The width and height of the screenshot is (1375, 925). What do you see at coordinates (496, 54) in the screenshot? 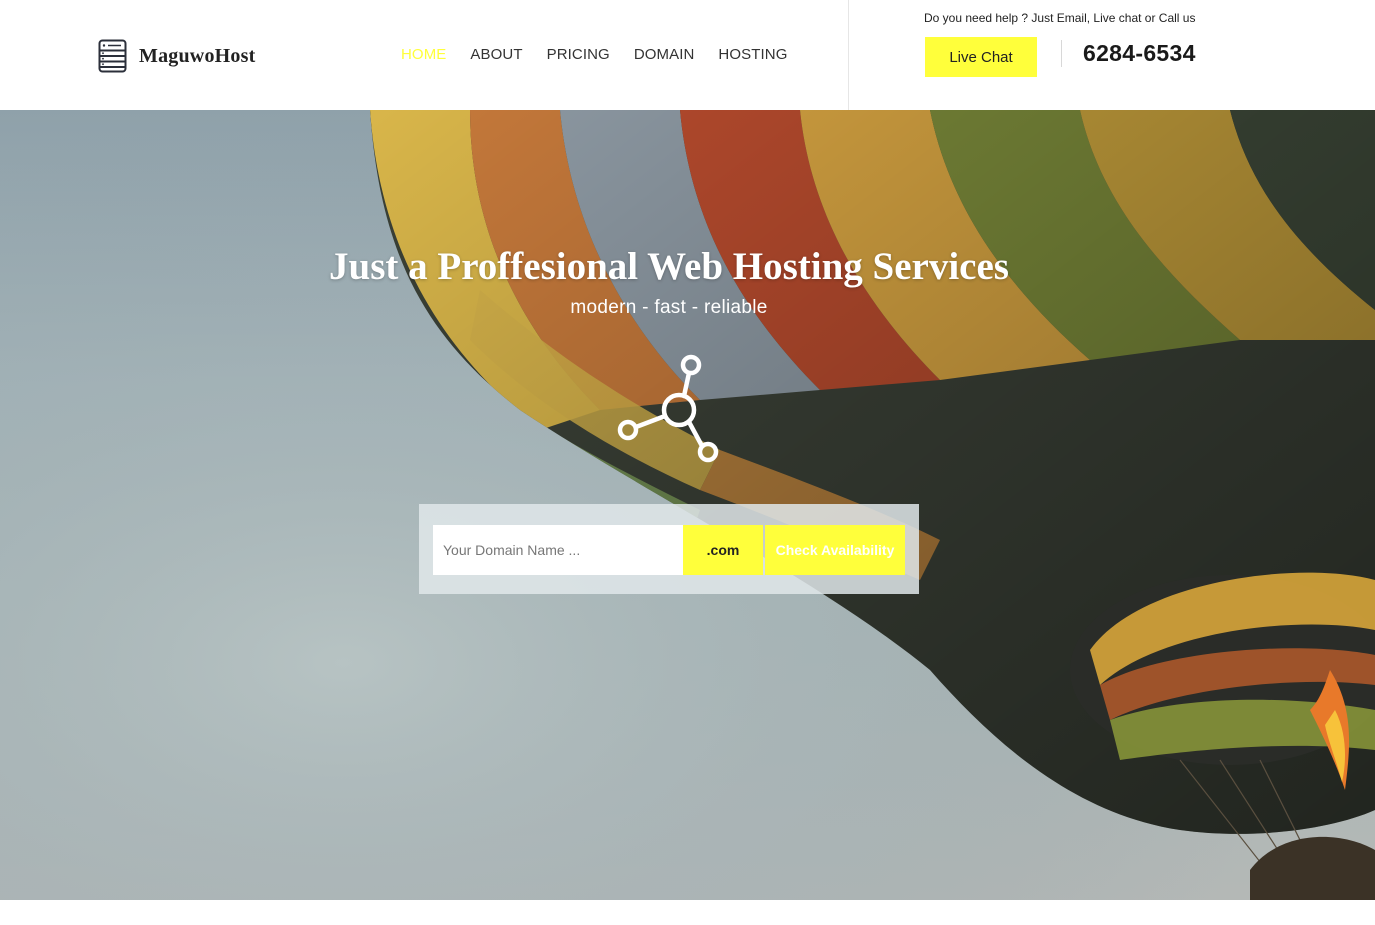
I see `nav-item-about: ABOUT` at bounding box center [496, 54].